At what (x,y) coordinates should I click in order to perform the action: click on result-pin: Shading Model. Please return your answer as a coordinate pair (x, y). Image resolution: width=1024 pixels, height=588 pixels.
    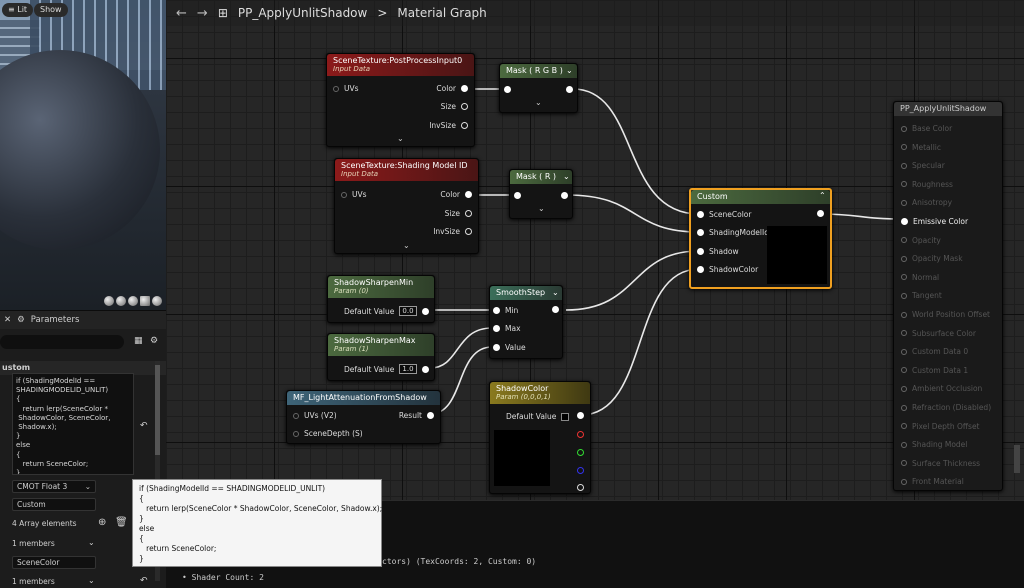
    Looking at the image, I should click on (934, 444).